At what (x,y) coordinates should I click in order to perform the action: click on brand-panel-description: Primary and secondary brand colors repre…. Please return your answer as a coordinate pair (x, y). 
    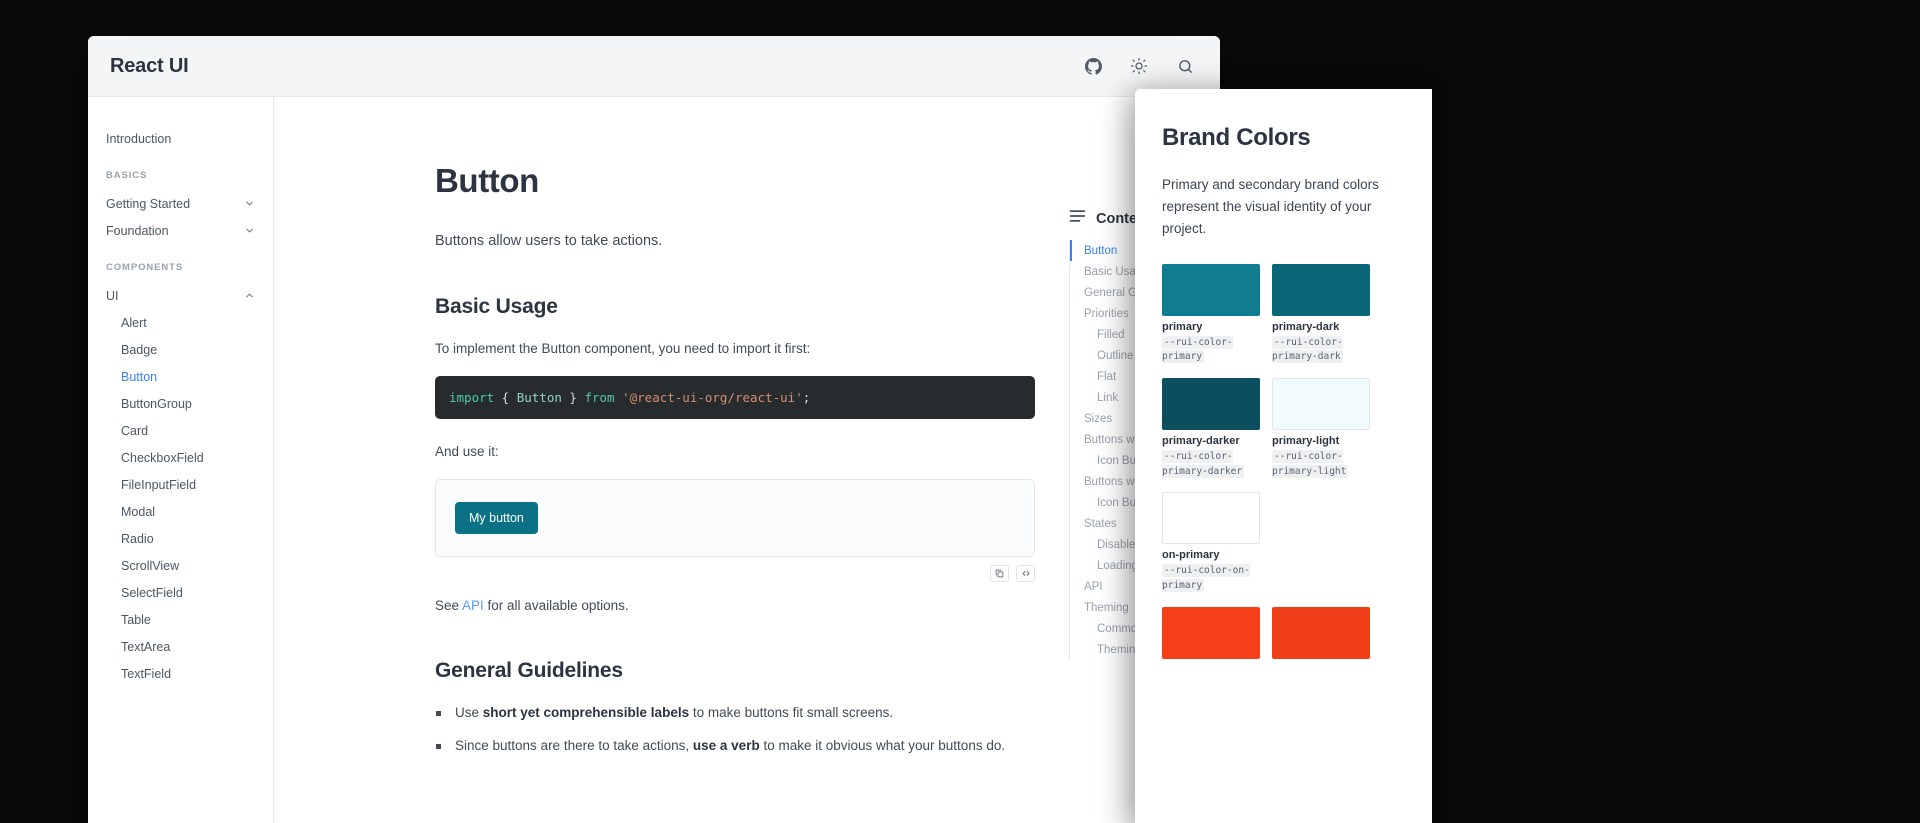
    Looking at the image, I should click on (1270, 206).